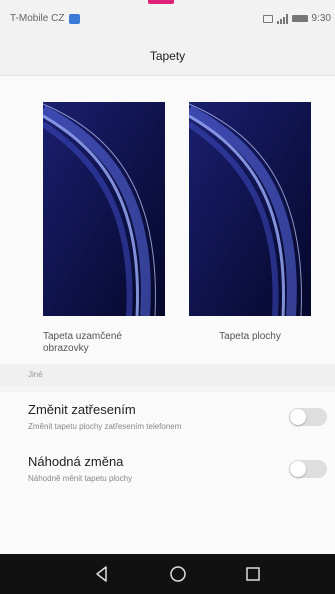 This screenshot has height=594, width=335. I want to click on sim-icon, so click(267, 18).